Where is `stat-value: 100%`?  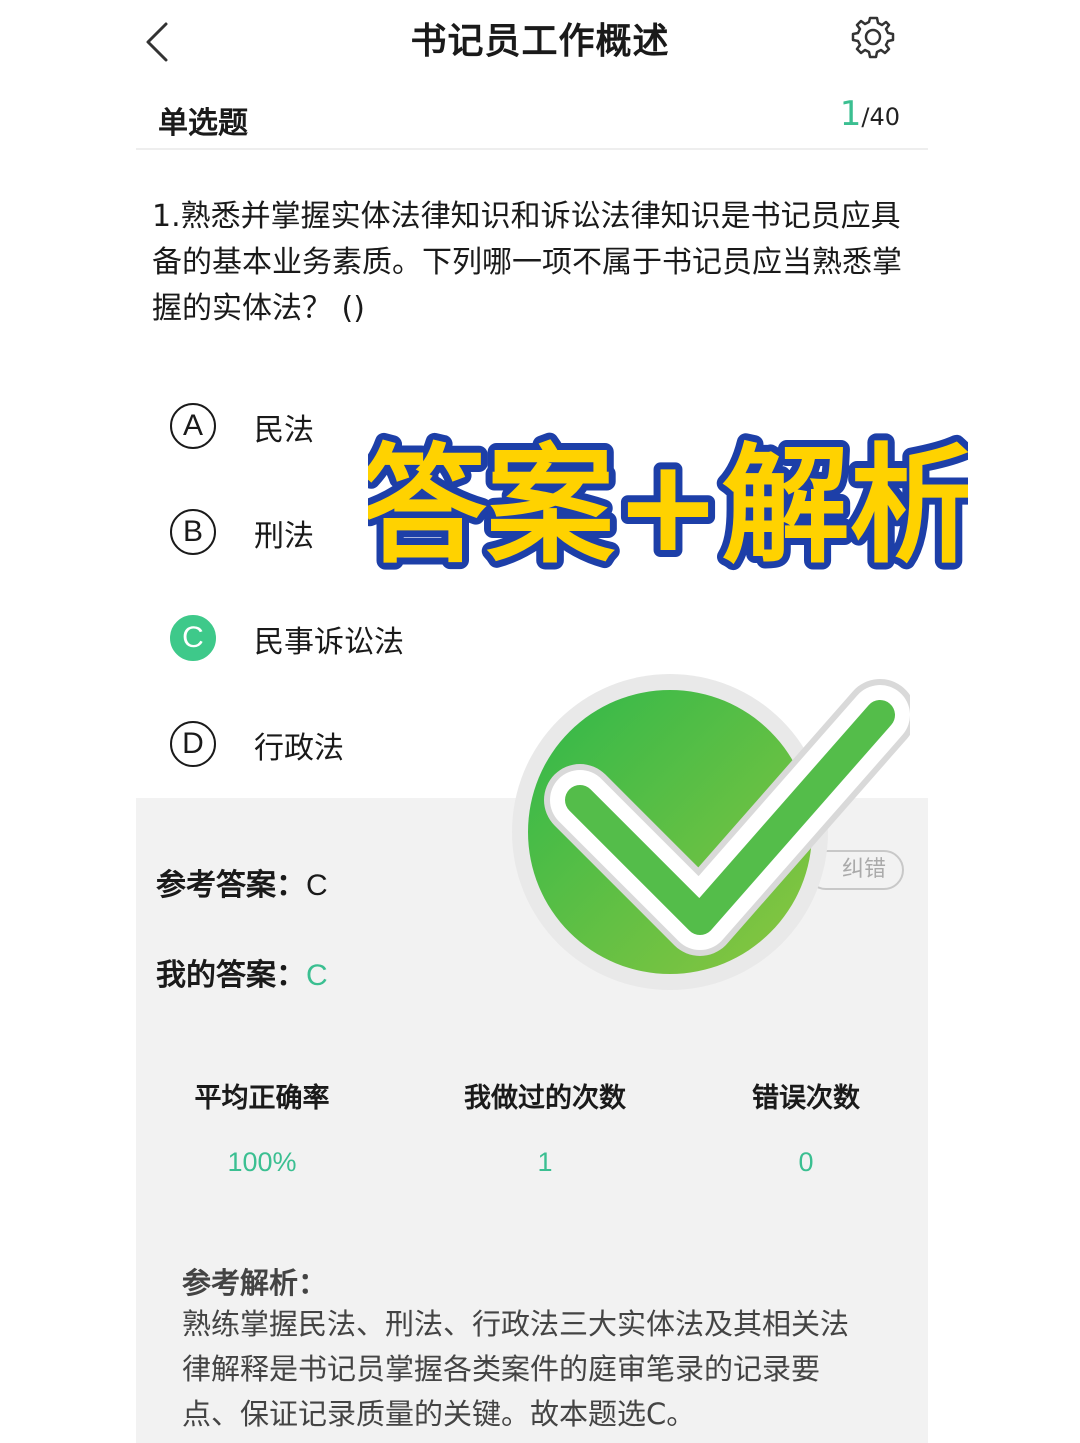 stat-value: 100% is located at coordinates (262, 1162).